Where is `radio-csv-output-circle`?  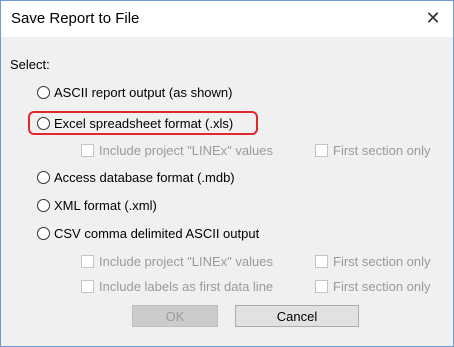
radio-csv-output-circle is located at coordinates (43, 233).